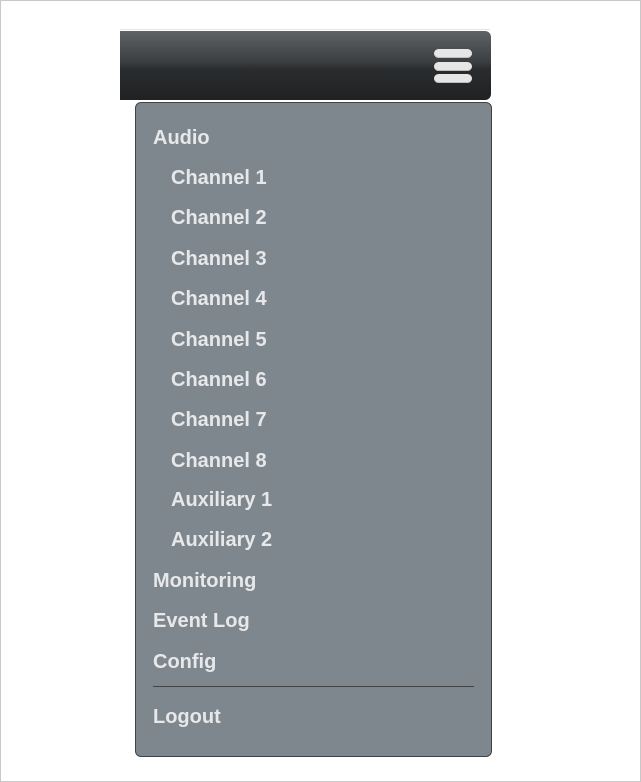  Describe the element at coordinates (201, 621) in the screenshot. I see `menu-item-event-log: Event Log` at that location.